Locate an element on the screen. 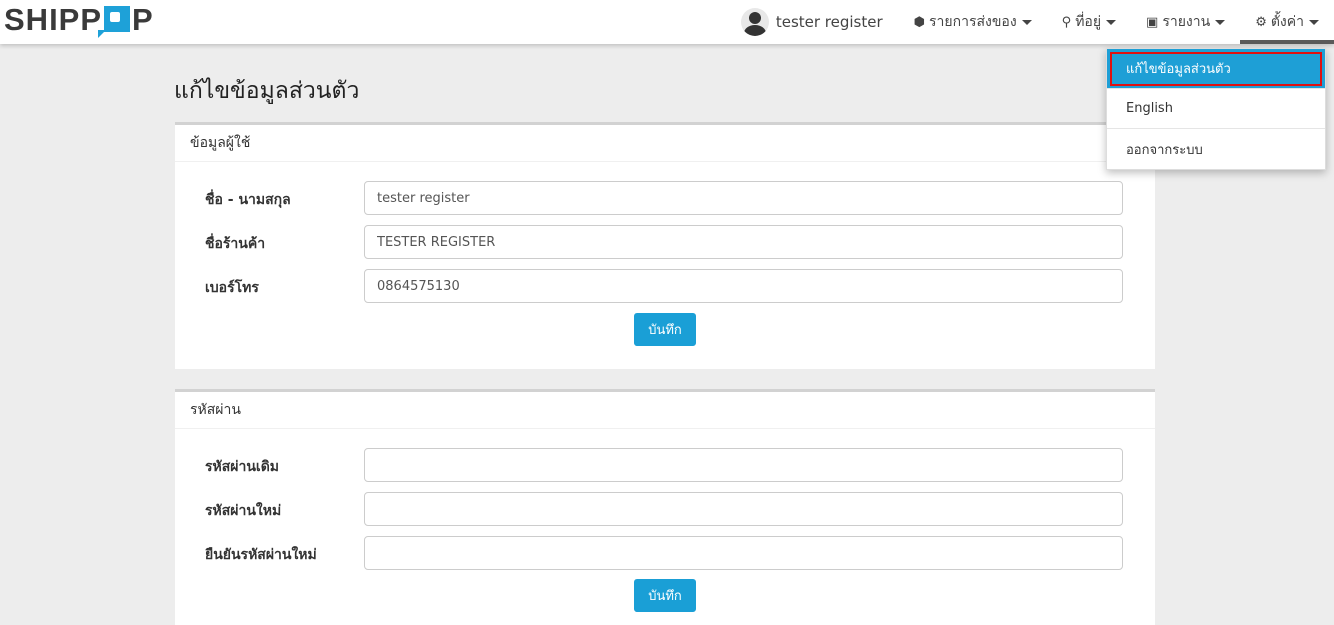 Image resolution: width=1334 pixels, height=625 pixels. form-row-phone: เบอร์โทร is located at coordinates (665, 286).